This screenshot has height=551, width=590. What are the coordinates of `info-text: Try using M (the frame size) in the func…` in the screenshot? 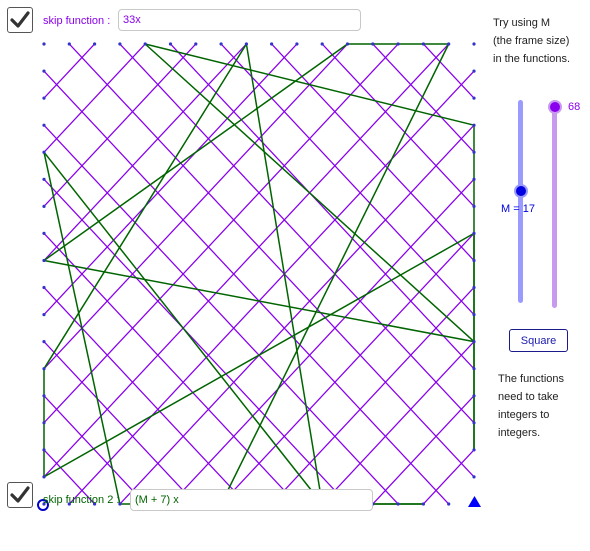 It's located at (531, 41).